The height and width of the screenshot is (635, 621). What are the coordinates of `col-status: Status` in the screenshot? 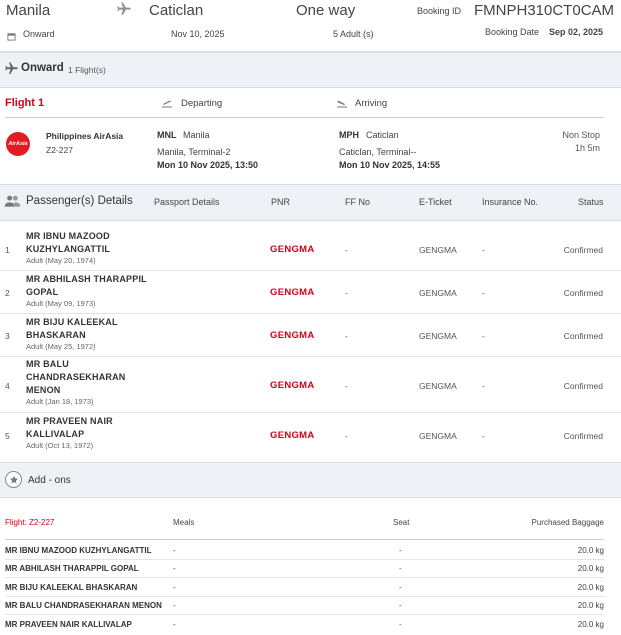 It's located at (591, 202).